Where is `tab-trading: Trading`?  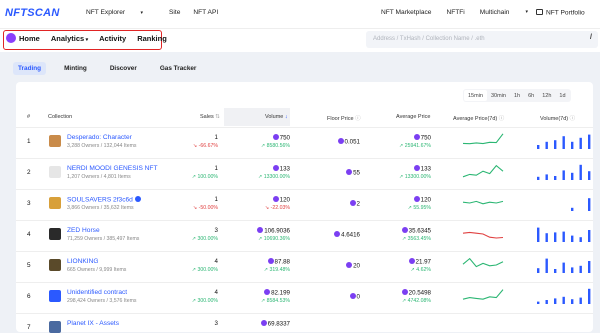
tab-trading: Trading is located at coordinates (30, 68).